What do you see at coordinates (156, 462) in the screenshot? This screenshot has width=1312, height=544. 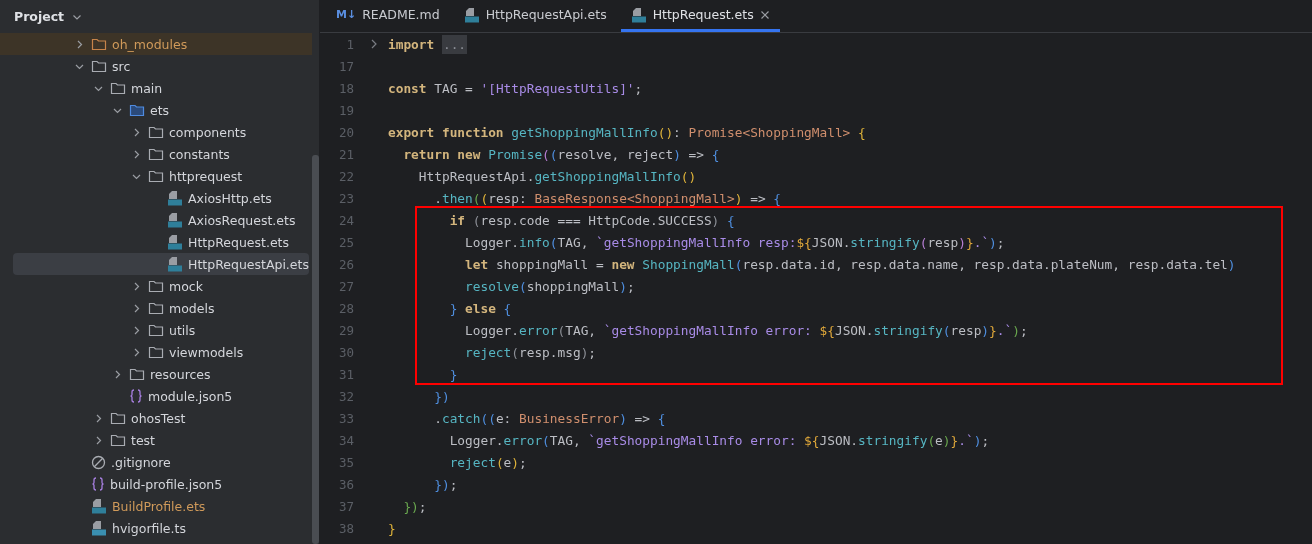 I see `tree-item: .gitignore` at bounding box center [156, 462].